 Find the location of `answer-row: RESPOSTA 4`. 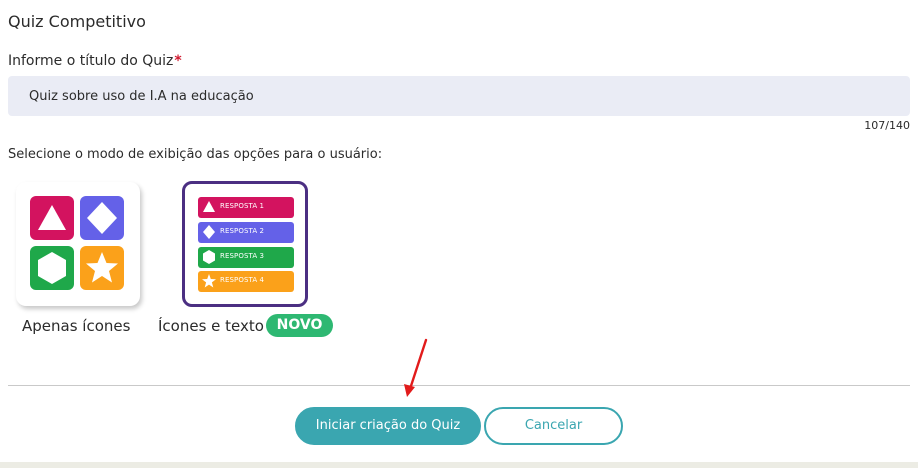

answer-row: RESPOSTA 4 is located at coordinates (246, 281).